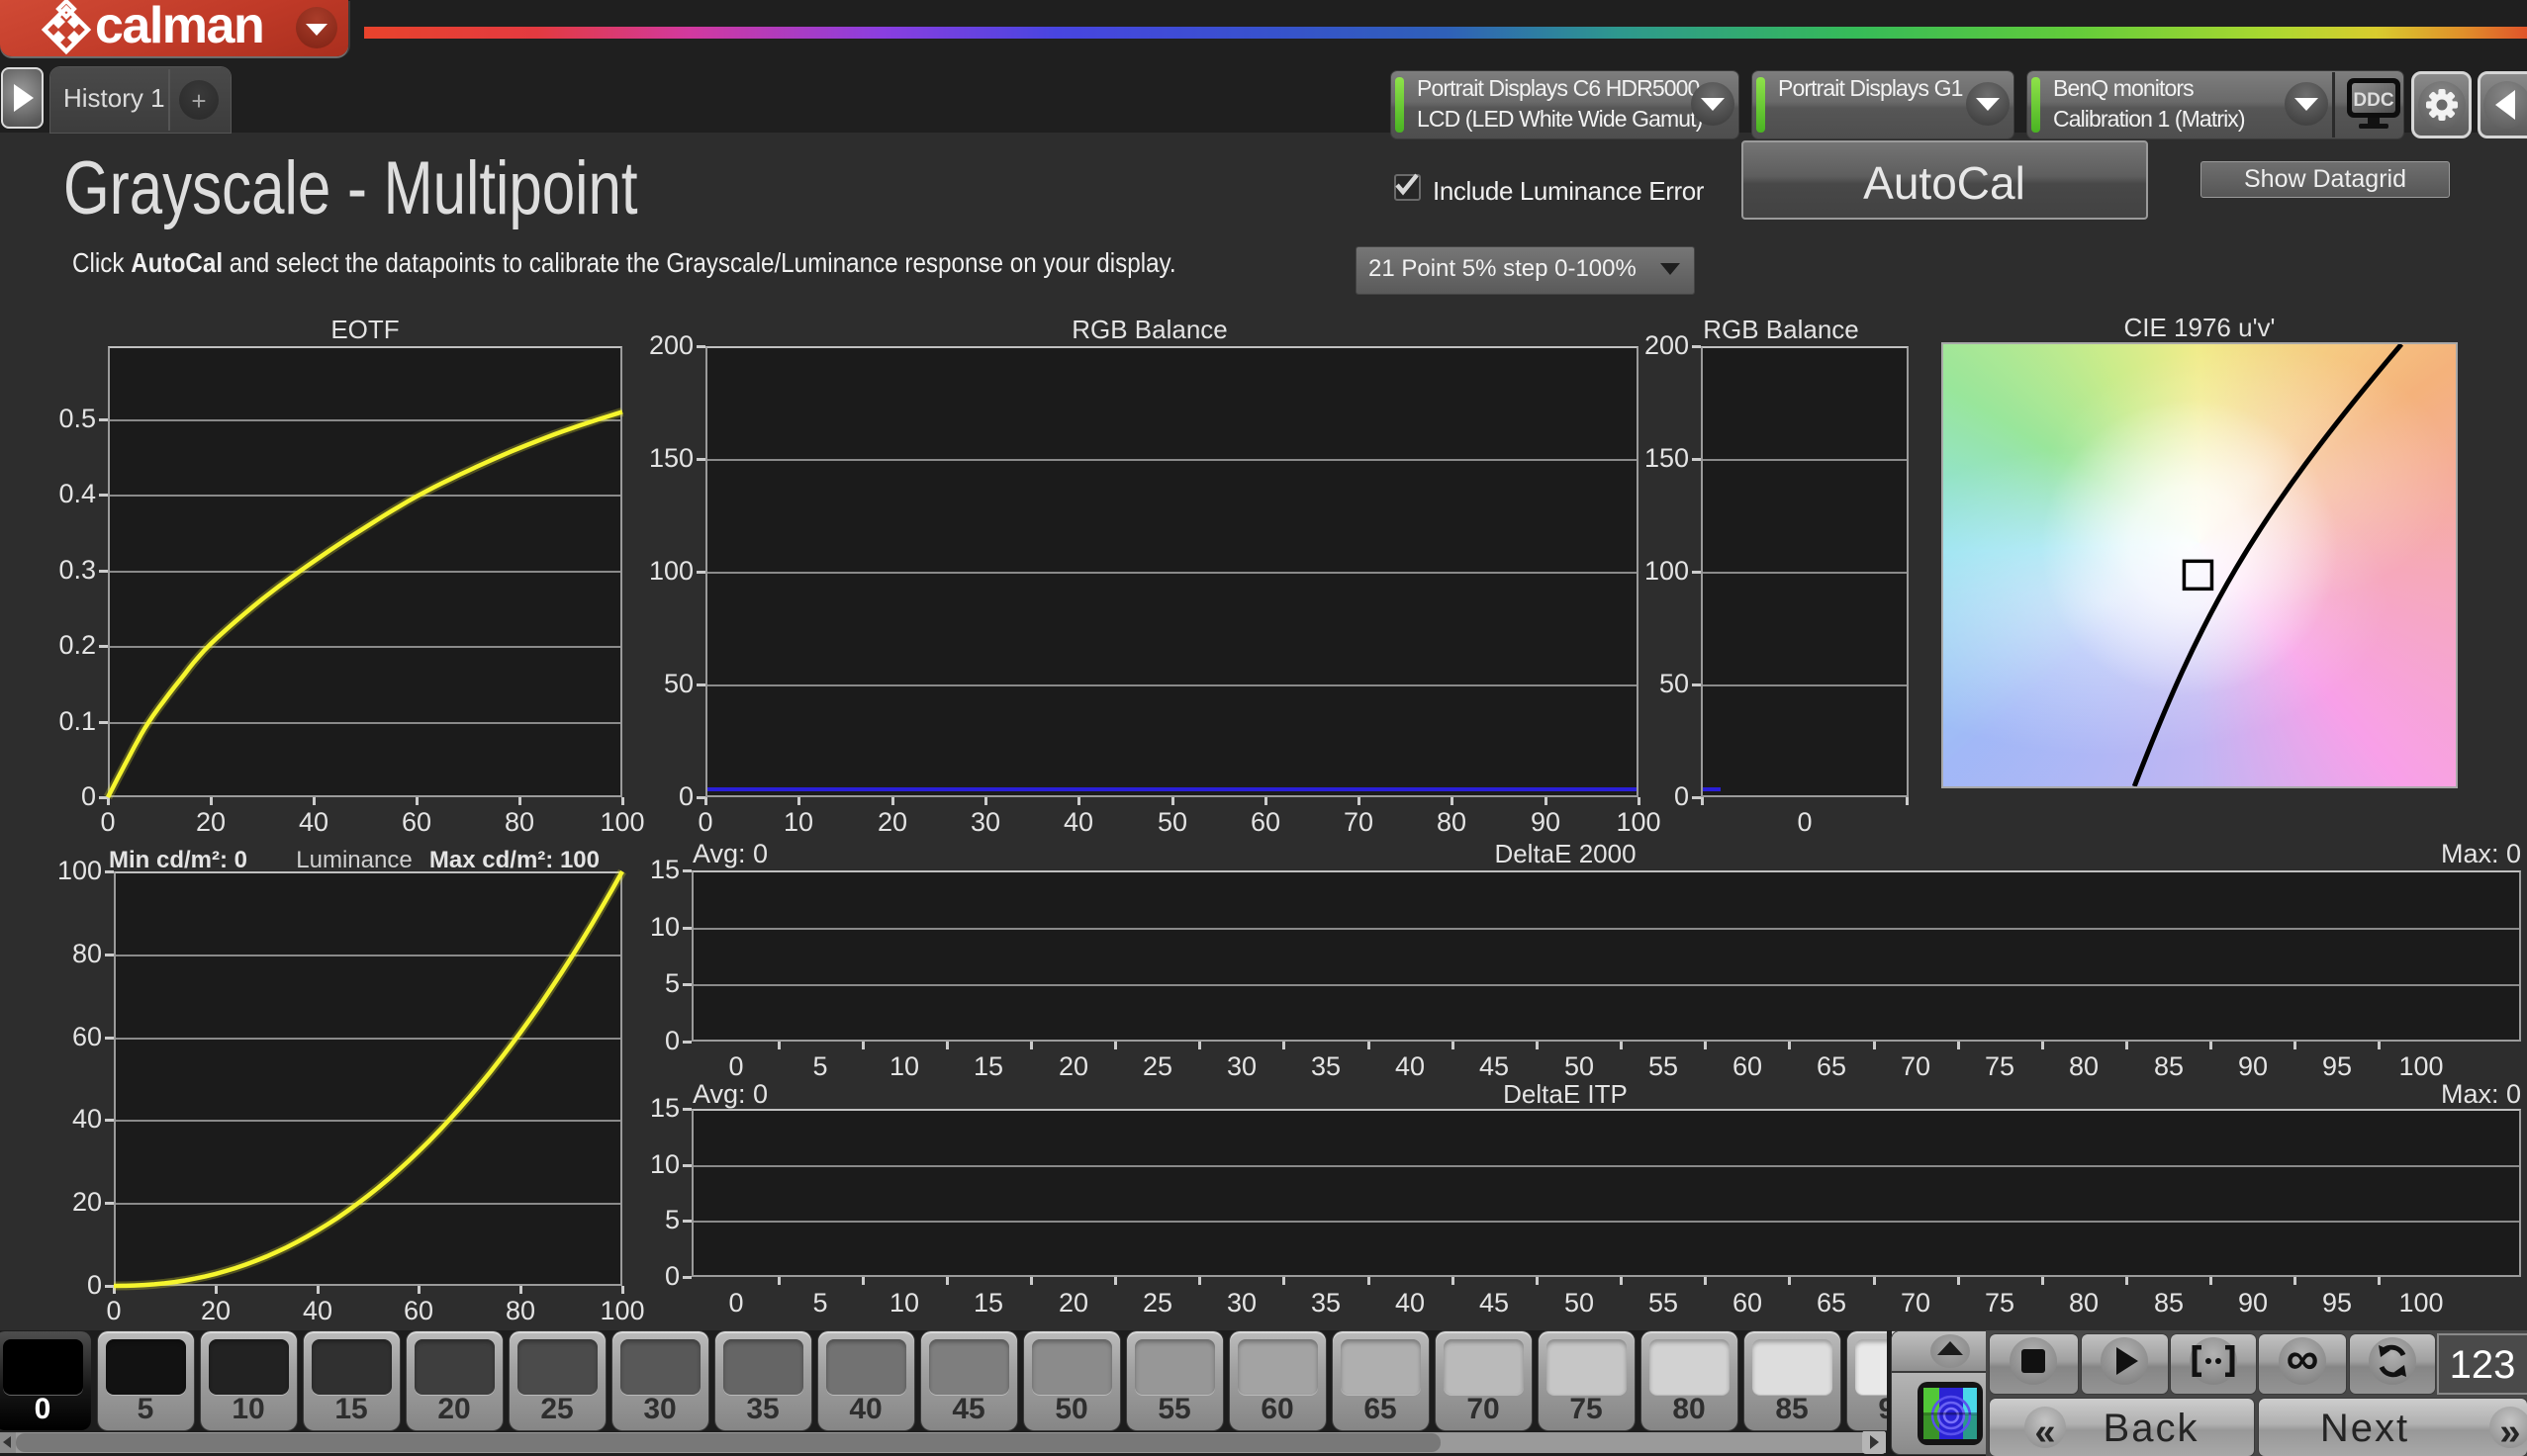 The image size is (2527, 1456). What do you see at coordinates (2373, 100) in the screenshot?
I see `svg-text: DDC` at bounding box center [2373, 100].